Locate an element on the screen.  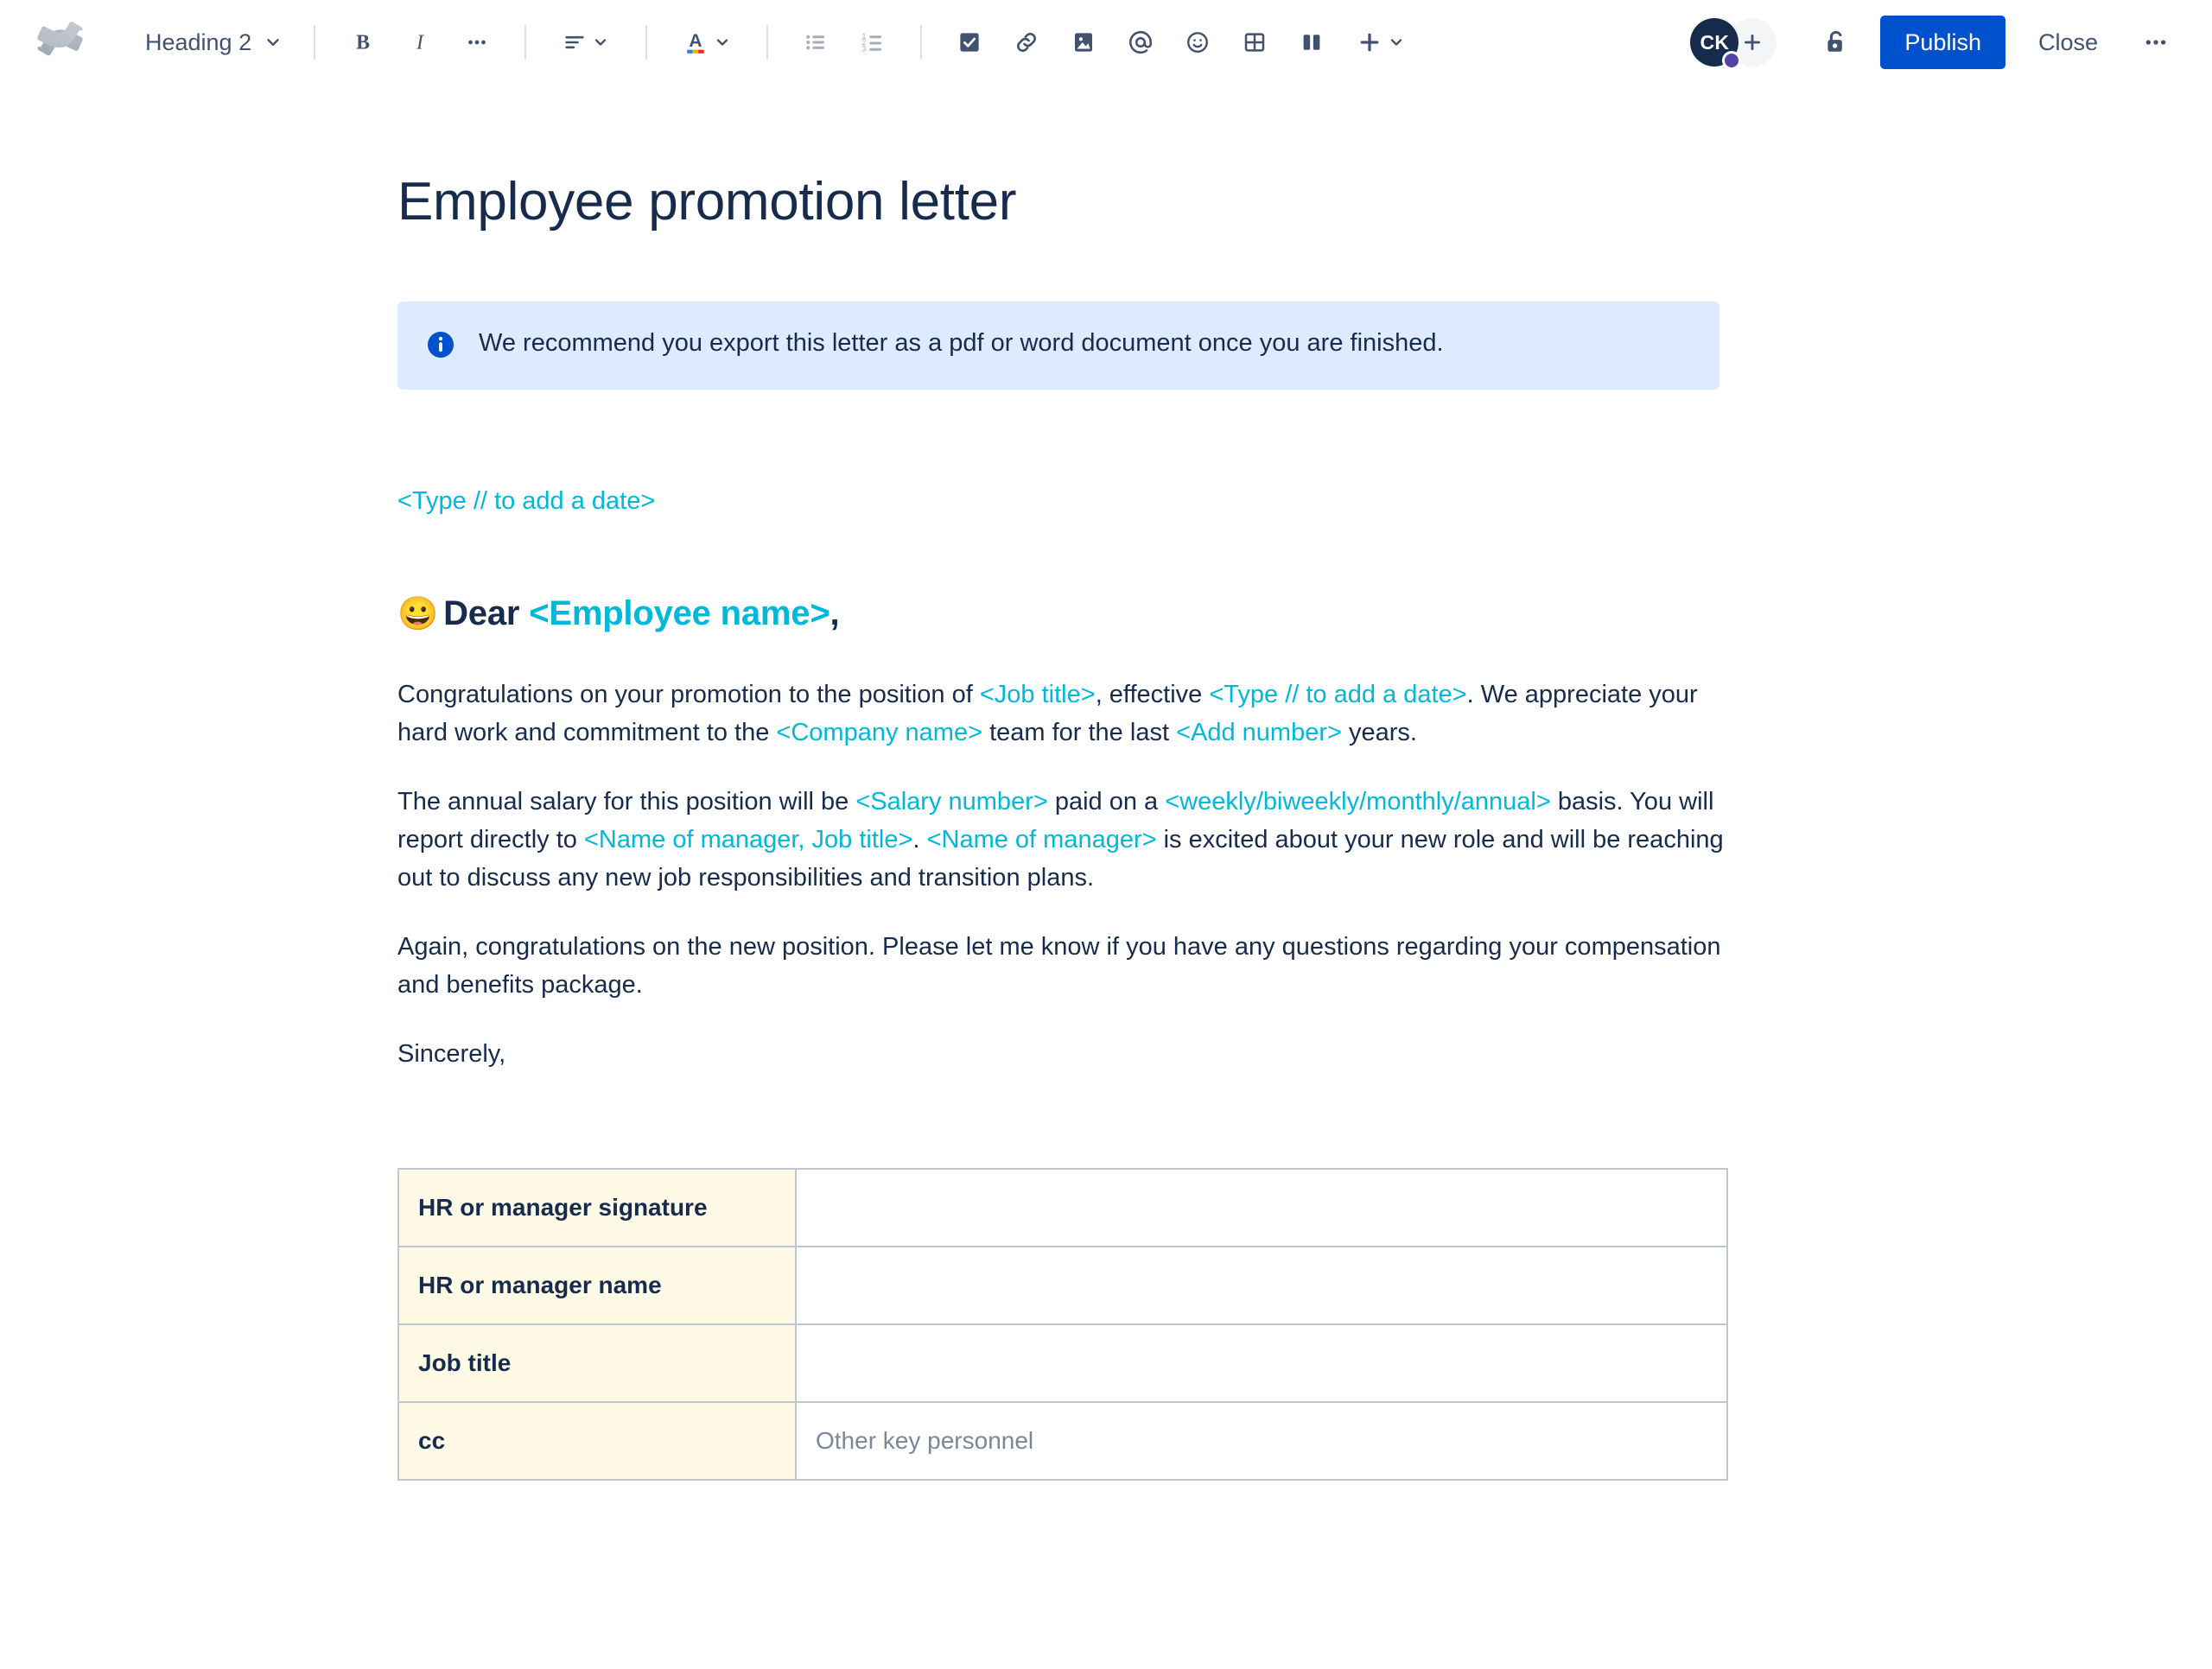
bullet-list-button is located at coordinates (816, 42).